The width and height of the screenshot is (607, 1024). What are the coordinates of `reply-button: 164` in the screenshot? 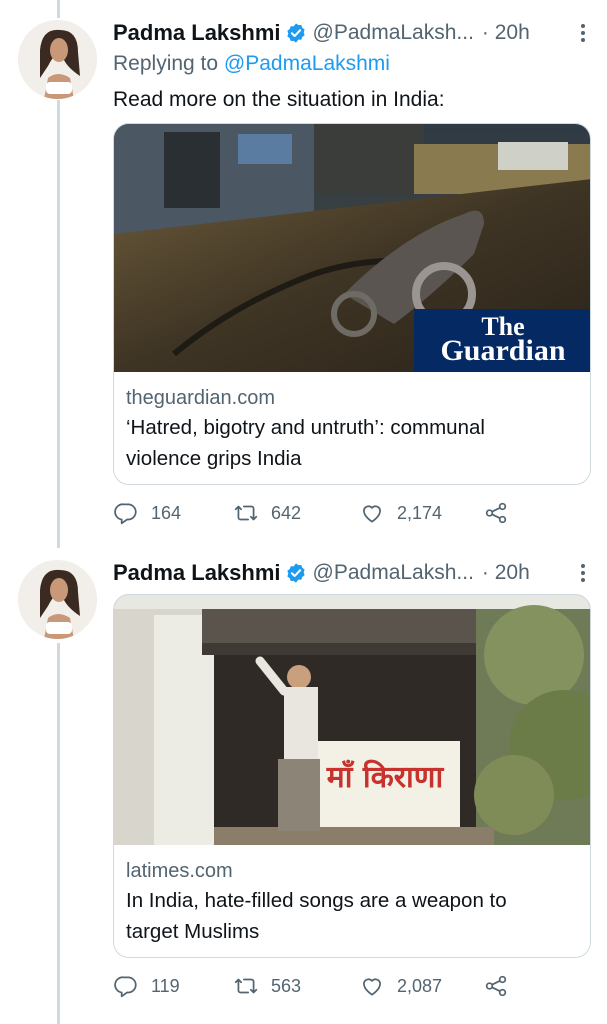 It's located at (147, 513).